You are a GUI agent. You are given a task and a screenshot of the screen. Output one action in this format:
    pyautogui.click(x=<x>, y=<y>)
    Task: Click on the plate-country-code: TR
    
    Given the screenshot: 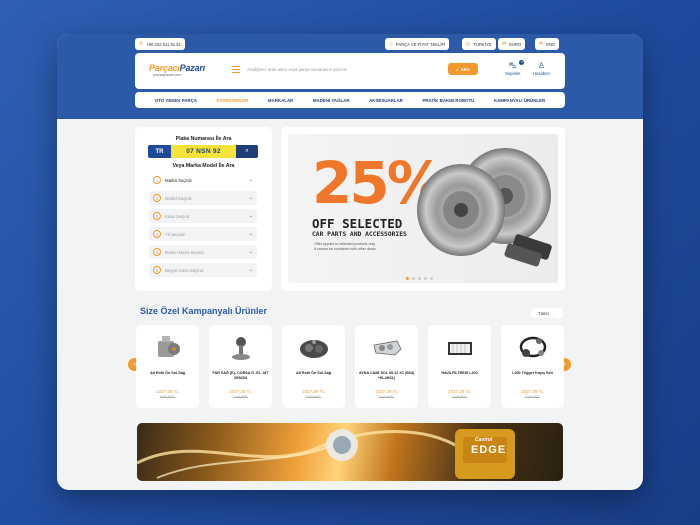 What is the action you would take?
    pyautogui.click(x=159, y=151)
    